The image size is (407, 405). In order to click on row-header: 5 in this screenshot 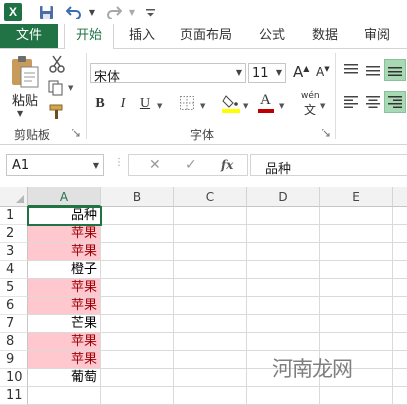, I will do `click(14, 288)`.